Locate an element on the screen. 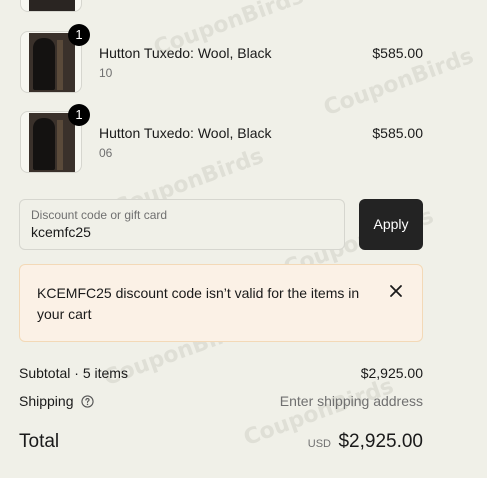 The image size is (487, 478). help-circle-icon is located at coordinates (88, 401).